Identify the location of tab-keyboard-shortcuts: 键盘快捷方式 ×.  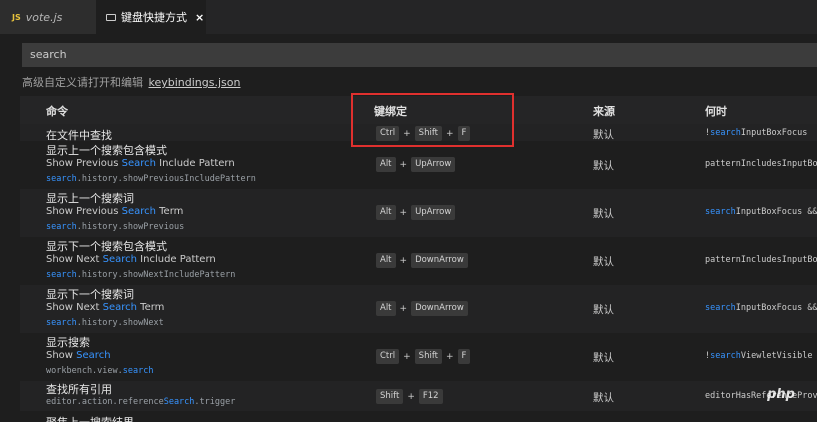
(151, 17).